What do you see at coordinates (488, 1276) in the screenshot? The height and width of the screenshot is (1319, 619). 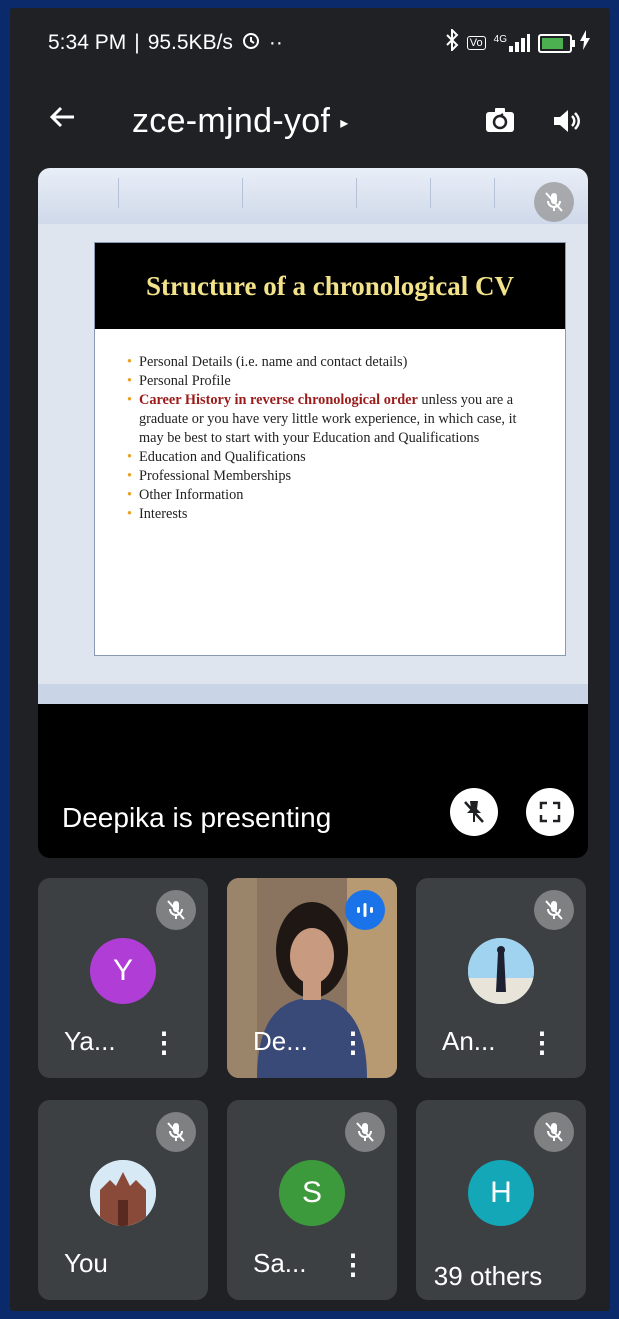 I see `others-count-chip: 39 others` at bounding box center [488, 1276].